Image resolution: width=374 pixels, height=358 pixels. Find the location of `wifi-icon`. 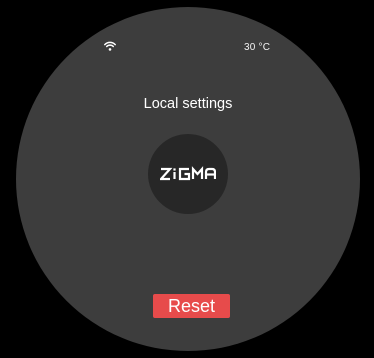

wifi-icon is located at coordinates (110, 46).